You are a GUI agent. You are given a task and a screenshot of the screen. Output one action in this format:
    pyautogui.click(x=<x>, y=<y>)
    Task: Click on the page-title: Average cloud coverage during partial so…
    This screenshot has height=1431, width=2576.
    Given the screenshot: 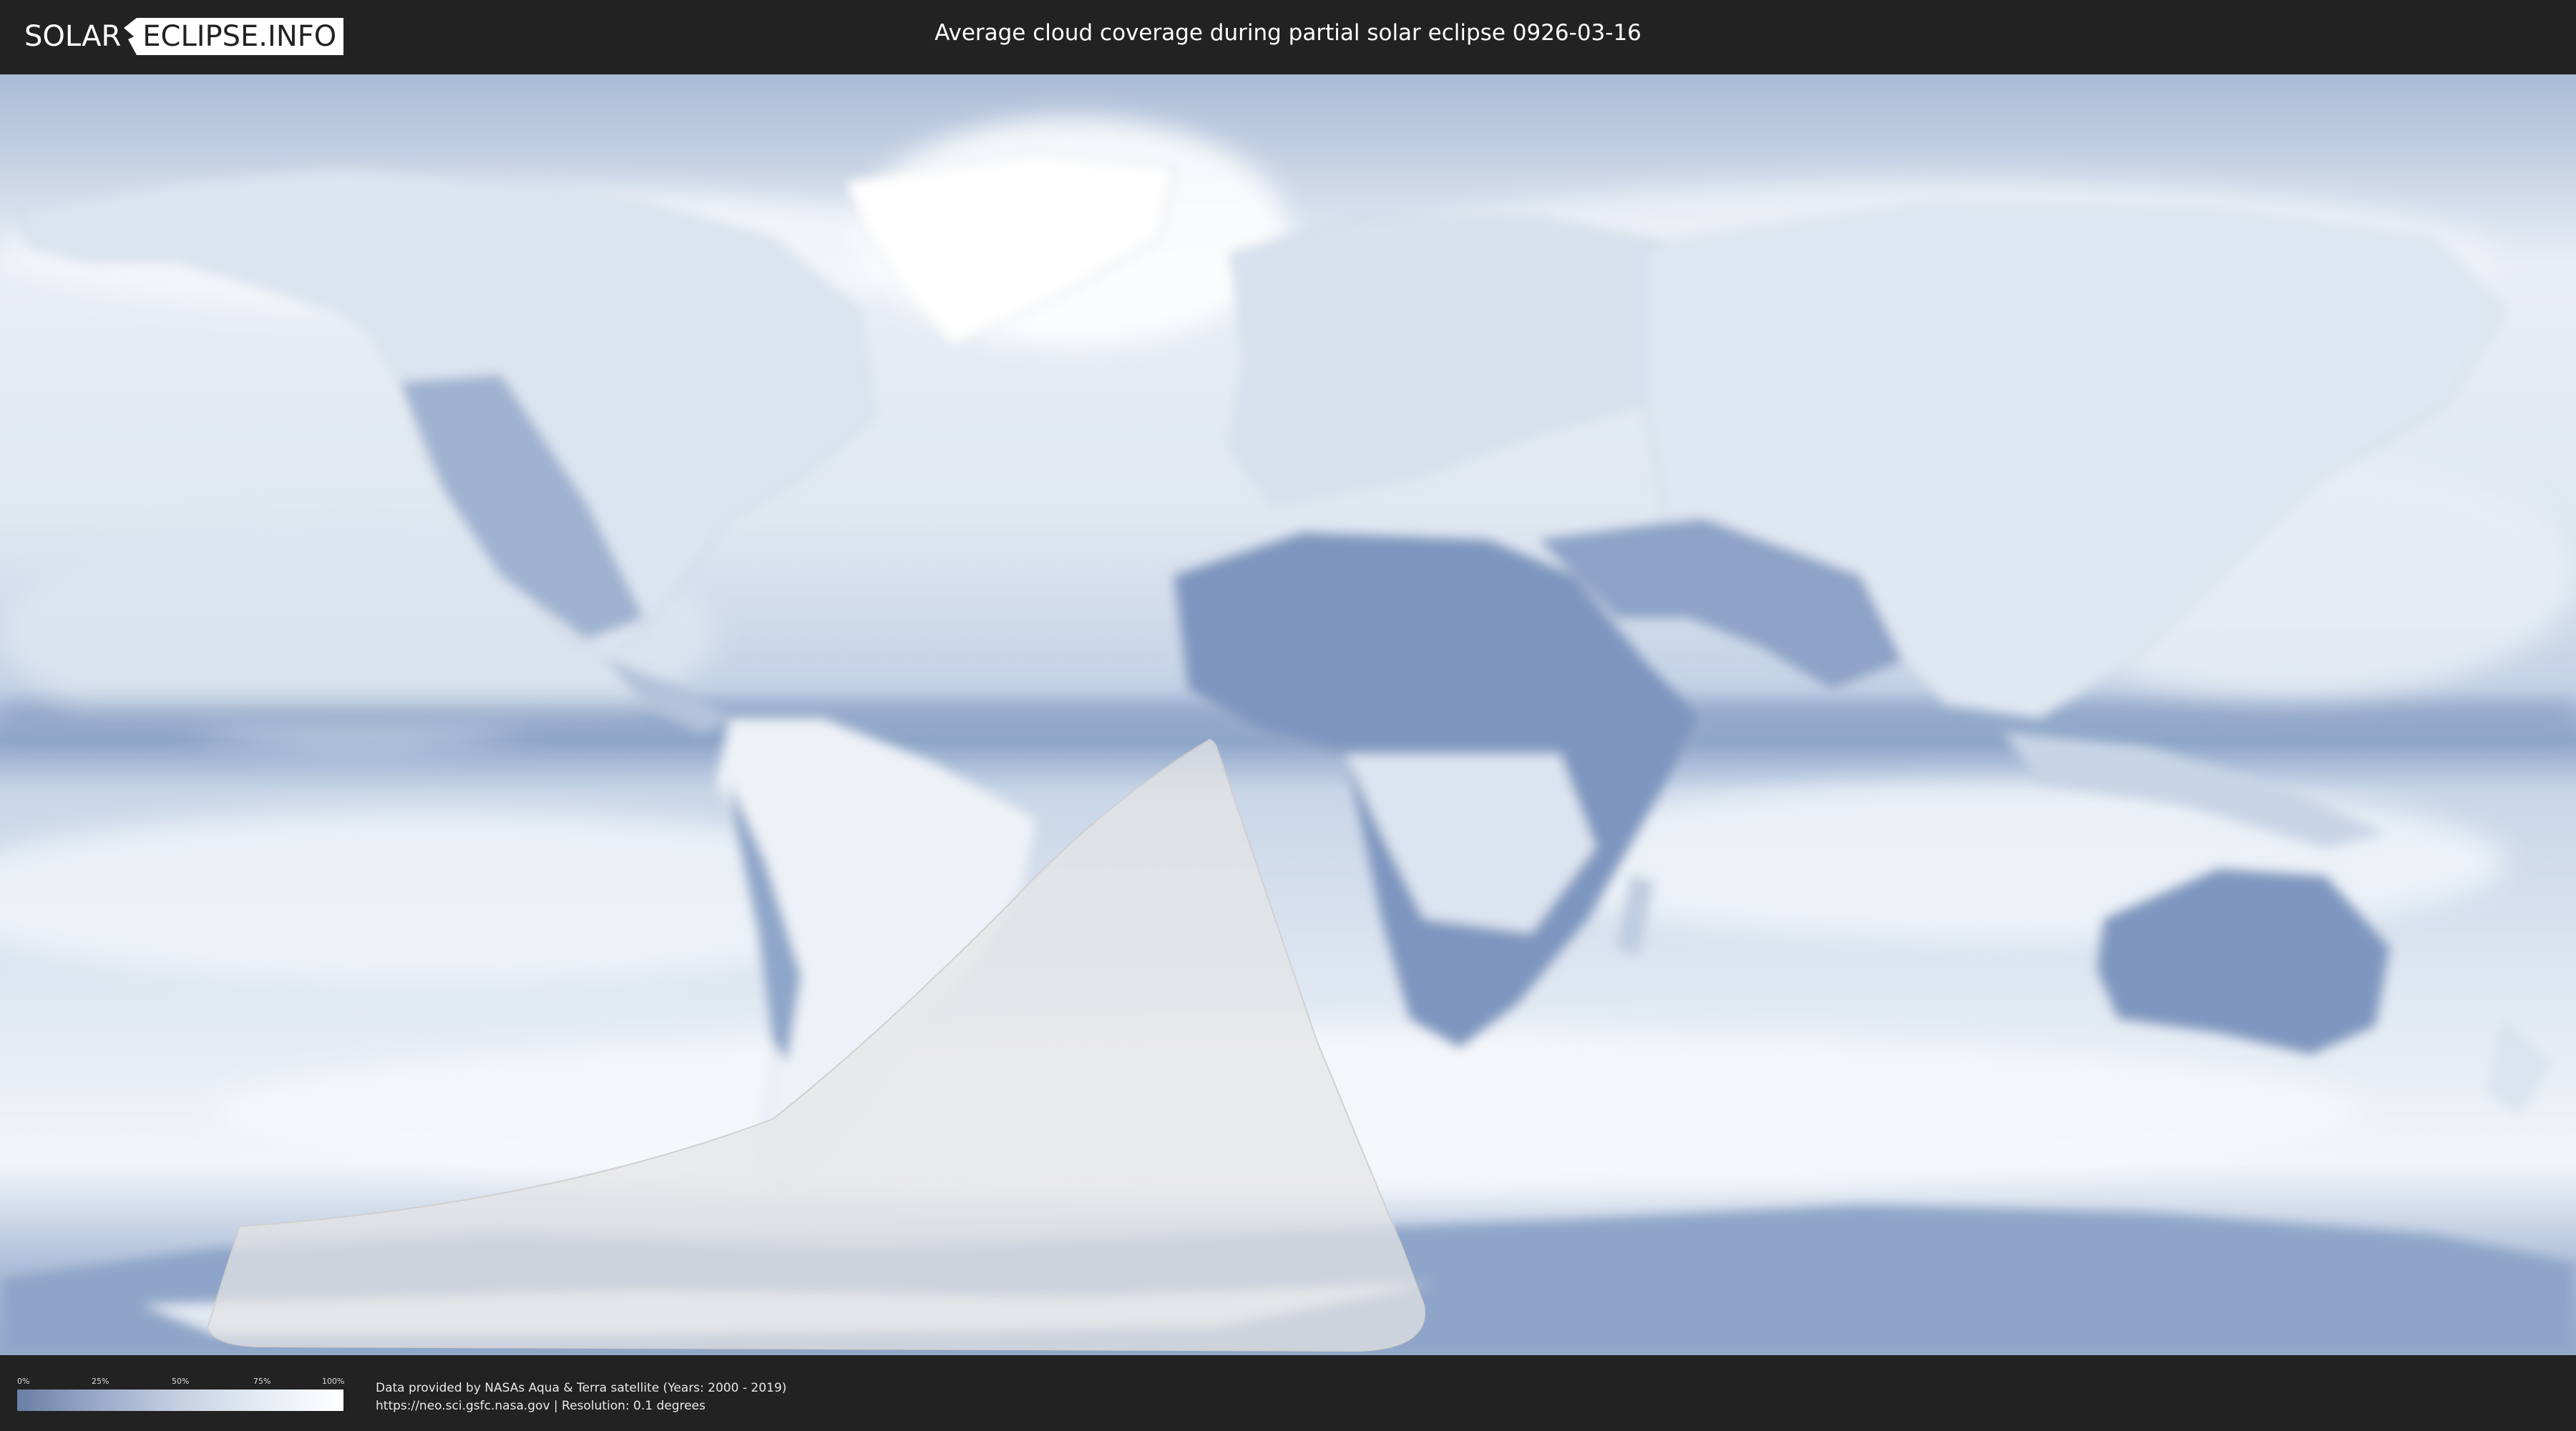 What is the action you would take?
    pyautogui.click(x=1288, y=33)
    